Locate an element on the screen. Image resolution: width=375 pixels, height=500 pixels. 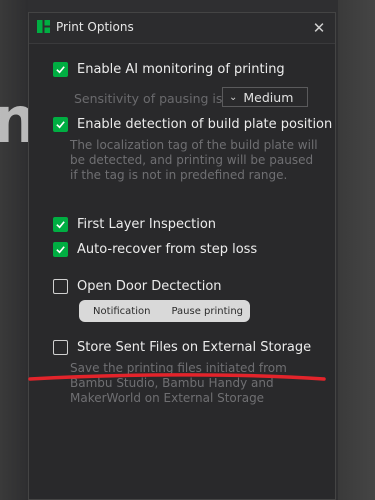
door-detection-segmented-control: Notification Pause printing is located at coordinates (164, 311).